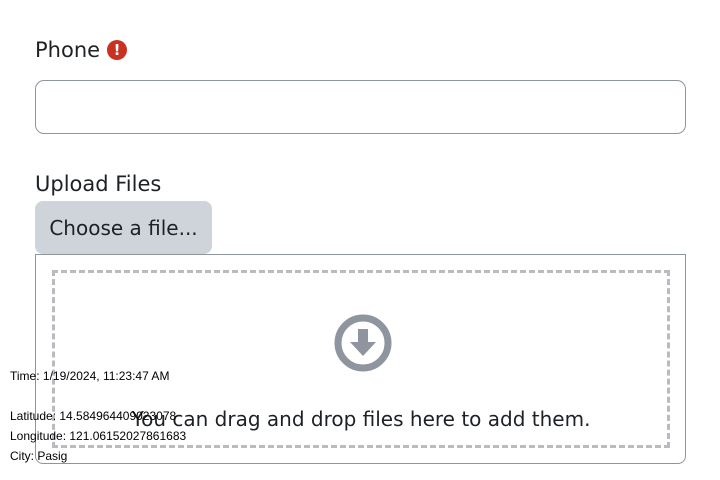  What do you see at coordinates (68, 50) in the screenshot?
I see `phone-label: Phone` at bounding box center [68, 50].